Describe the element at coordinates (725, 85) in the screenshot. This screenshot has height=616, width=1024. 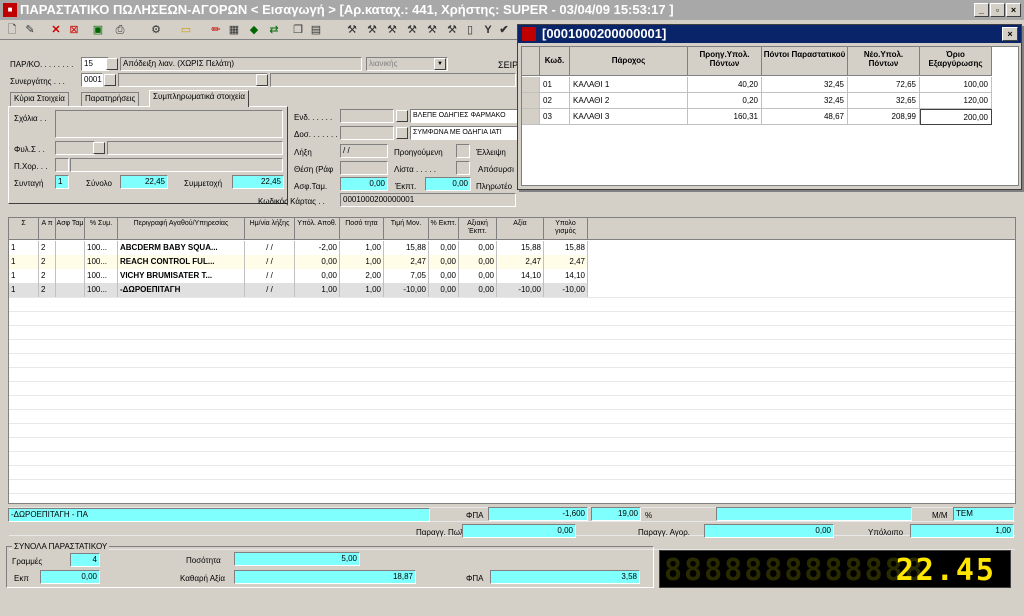
I see `points-cell: 40,20` at that location.